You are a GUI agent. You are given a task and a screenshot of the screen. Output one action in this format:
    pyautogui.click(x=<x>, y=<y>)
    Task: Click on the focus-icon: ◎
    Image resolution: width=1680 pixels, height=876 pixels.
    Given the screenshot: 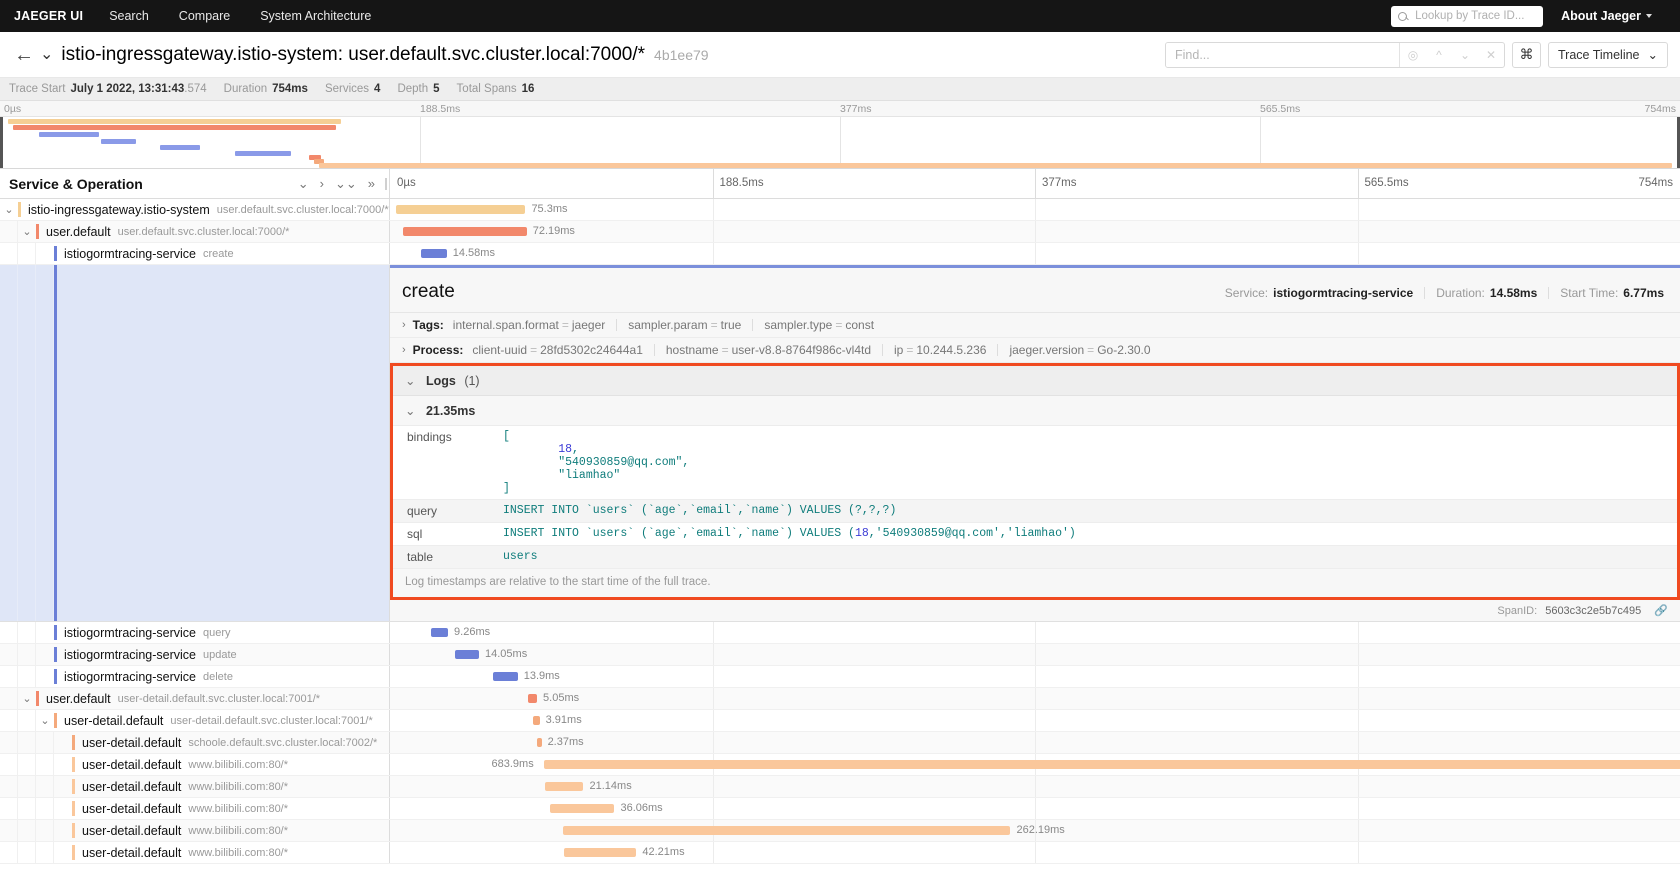 What is the action you would take?
    pyautogui.click(x=1413, y=55)
    